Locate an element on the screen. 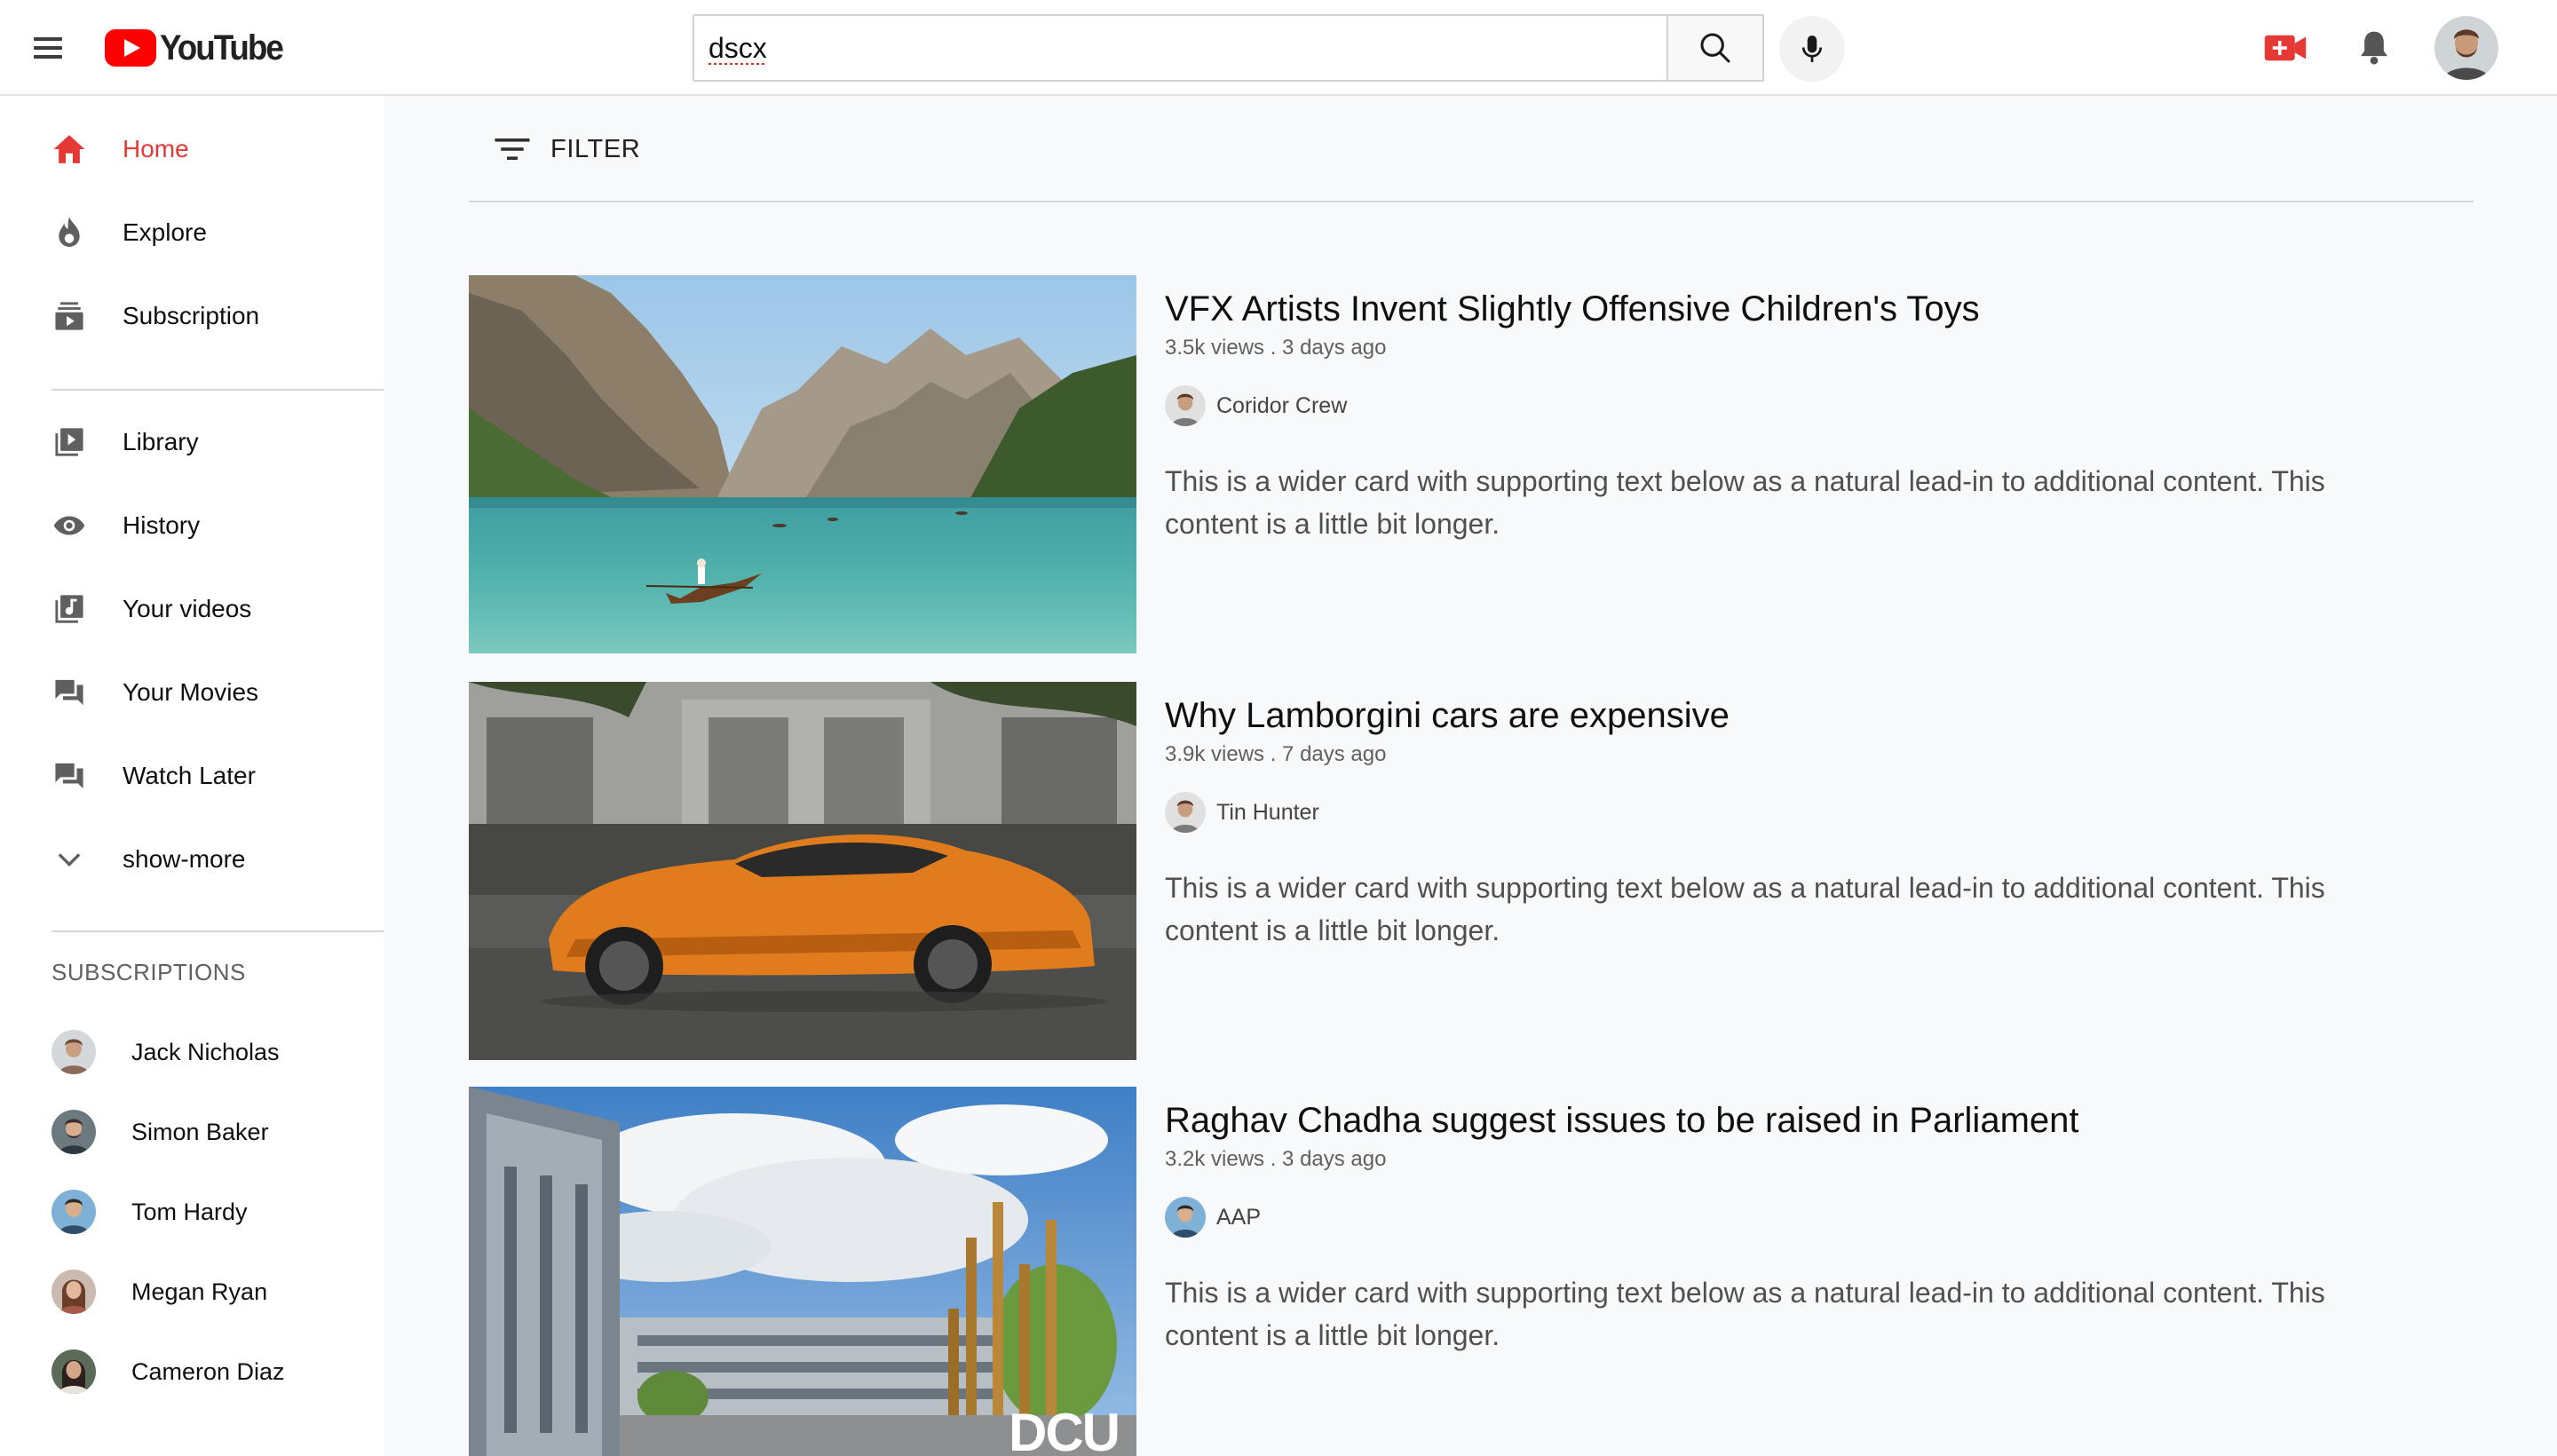  logo-text: YouTube is located at coordinates (222, 47).